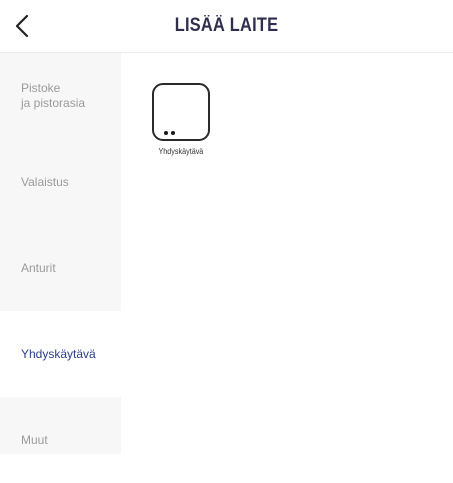 The height and width of the screenshot is (483, 453). What do you see at coordinates (38, 267) in the screenshot?
I see `sidebar-item-label: Anturit` at bounding box center [38, 267].